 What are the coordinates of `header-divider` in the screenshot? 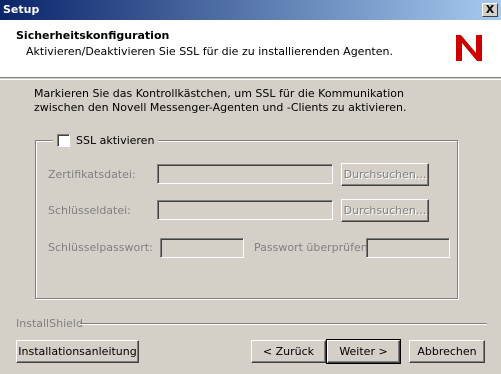 It's located at (250, 79).